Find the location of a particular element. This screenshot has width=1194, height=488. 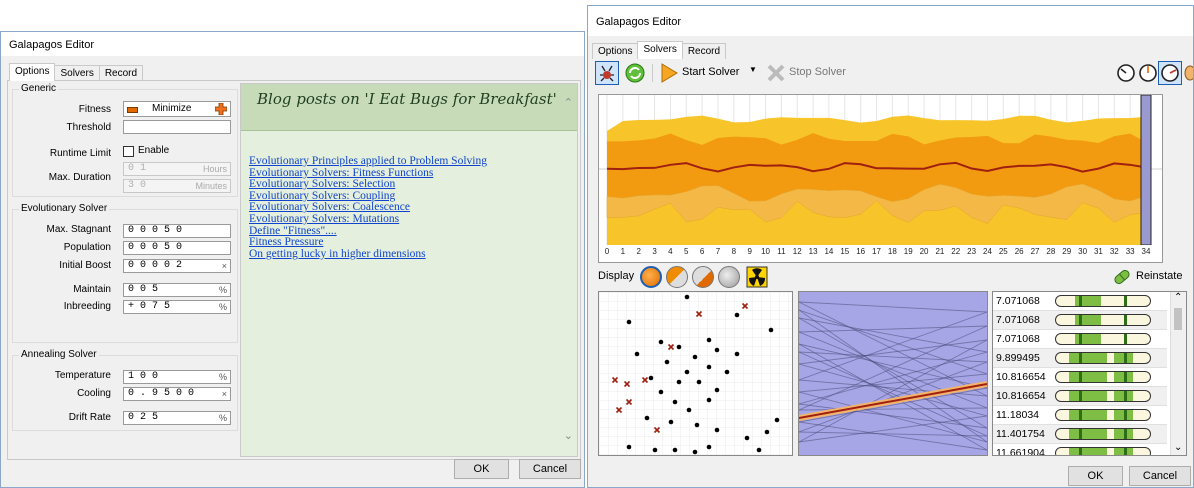

population-scatter-panel is located at coordinates (695, 373).